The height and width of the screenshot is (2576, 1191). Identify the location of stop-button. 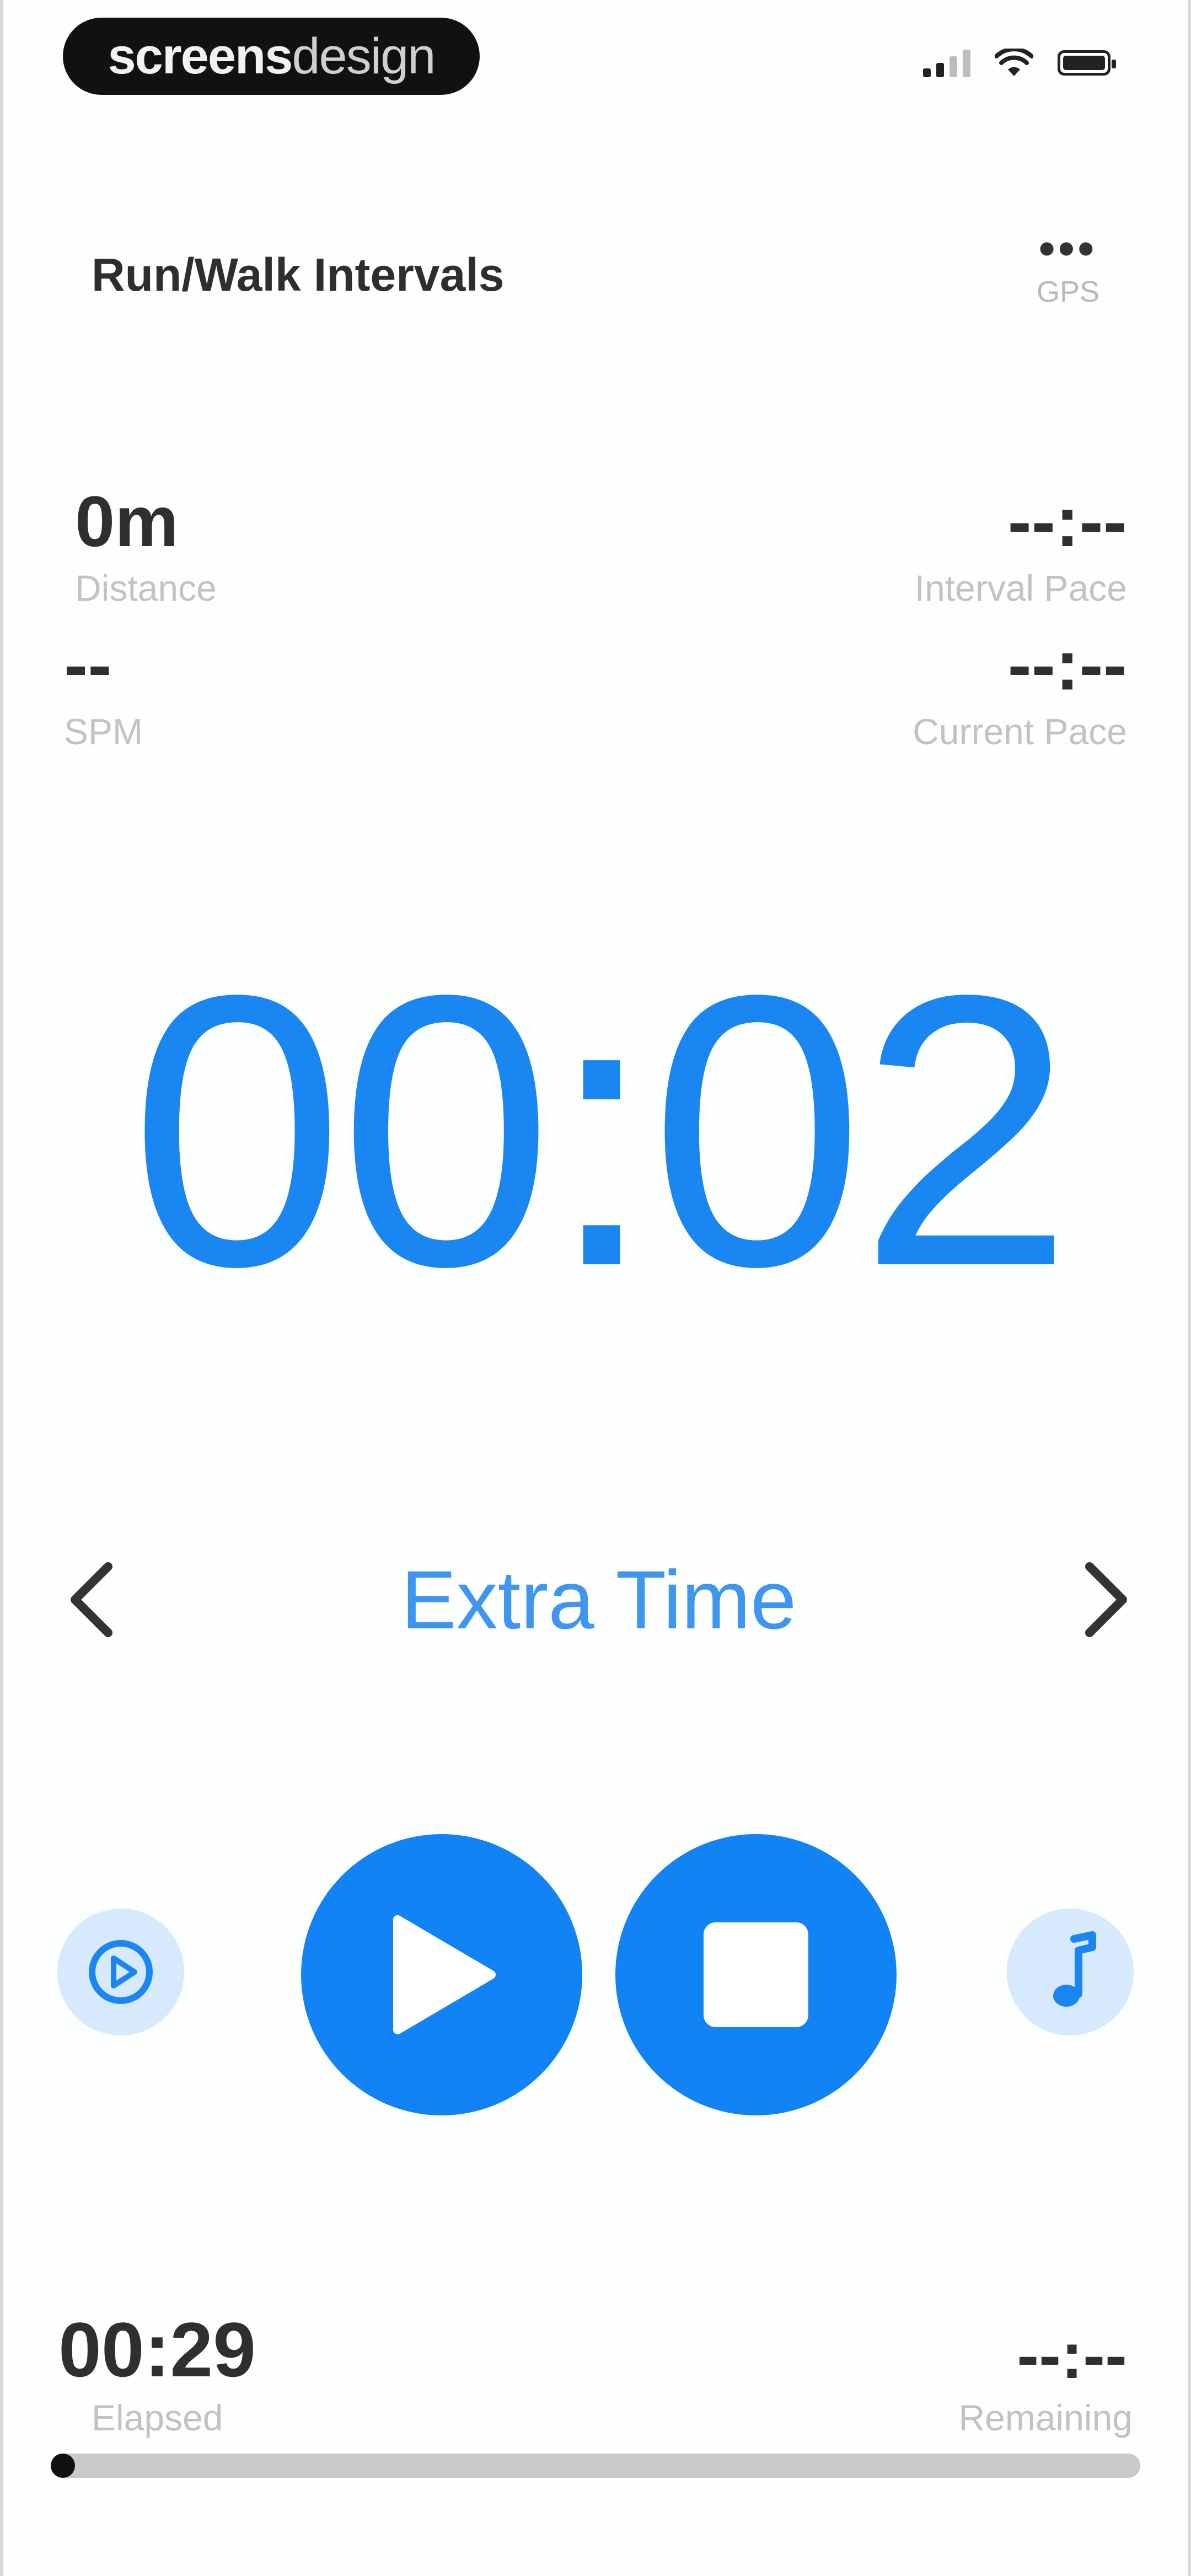
(756, 1974).